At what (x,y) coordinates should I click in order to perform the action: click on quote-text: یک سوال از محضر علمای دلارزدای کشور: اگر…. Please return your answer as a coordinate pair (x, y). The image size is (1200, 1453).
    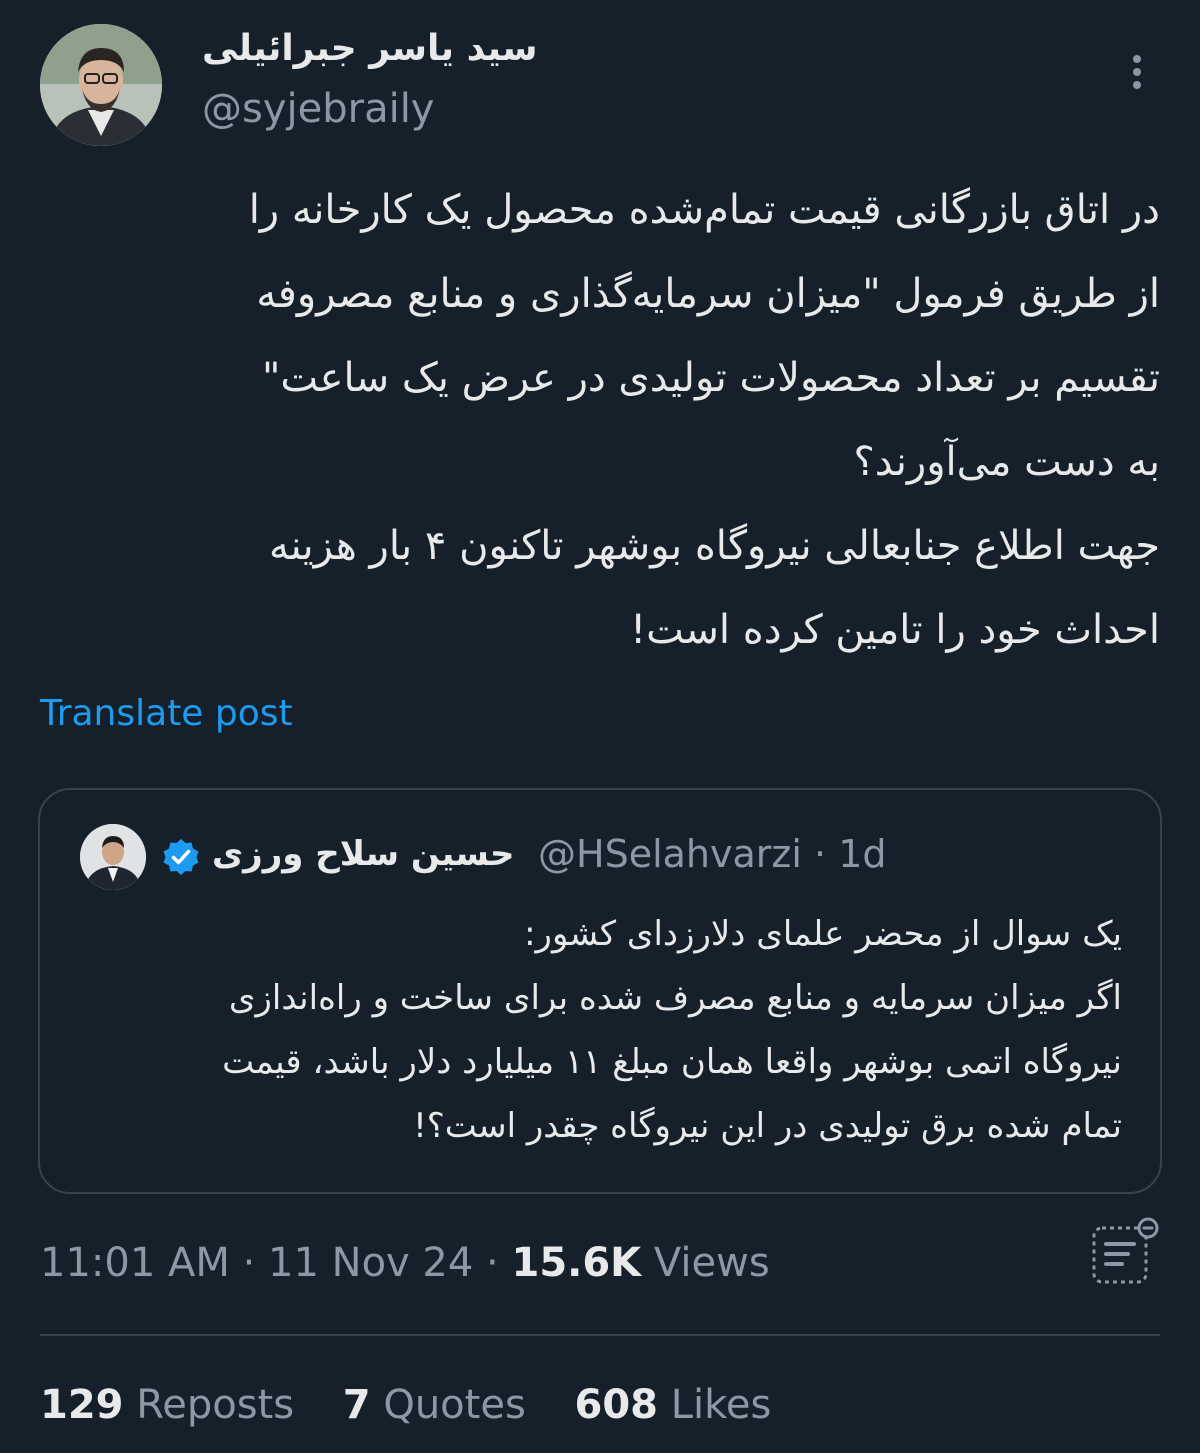
    Looking at the image, I should click on (672, 1030).